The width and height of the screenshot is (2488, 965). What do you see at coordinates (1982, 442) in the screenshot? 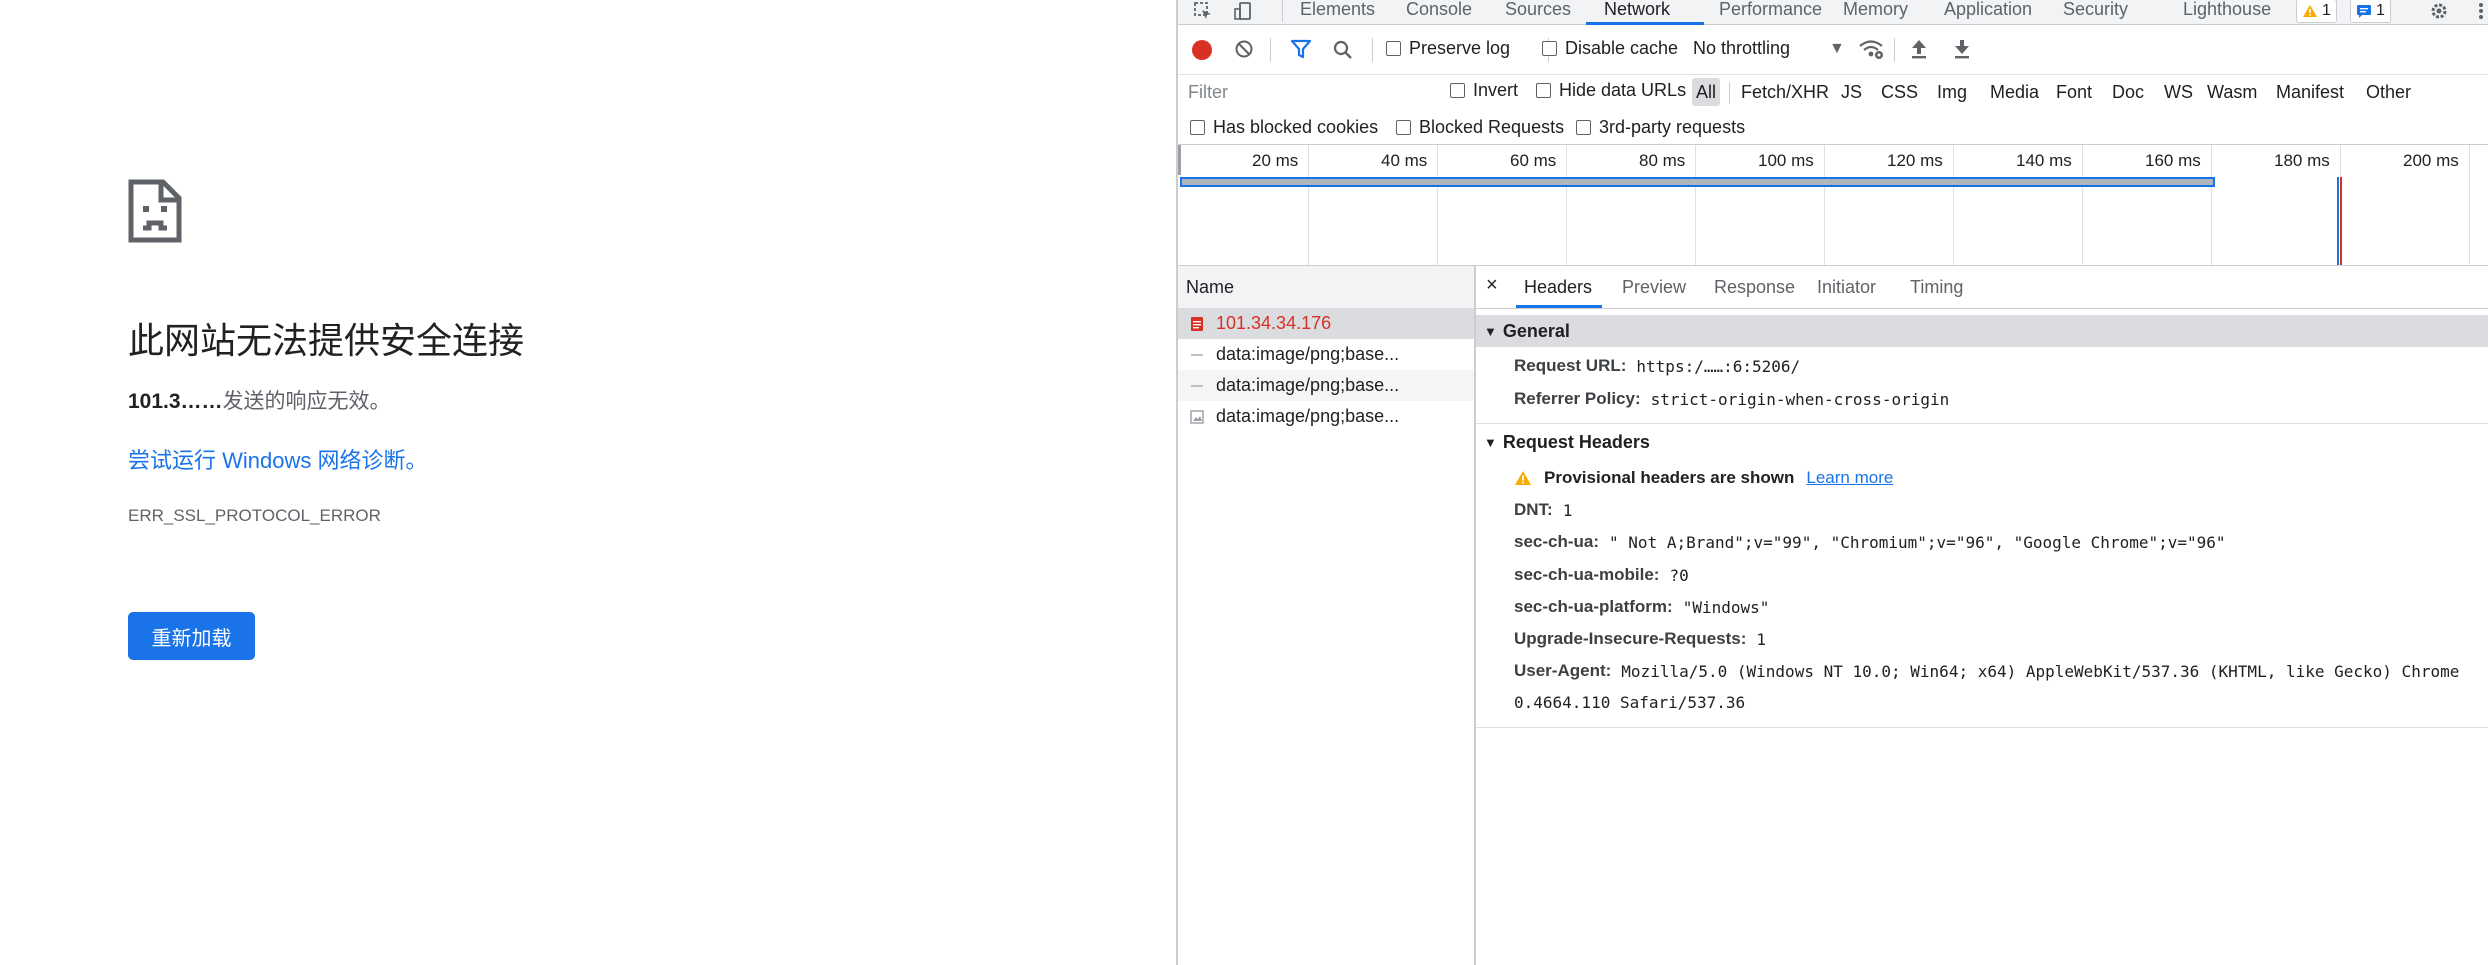
I see `request-headers-section-header: ▼ Request Headers` at bounding box center [1982, 442].